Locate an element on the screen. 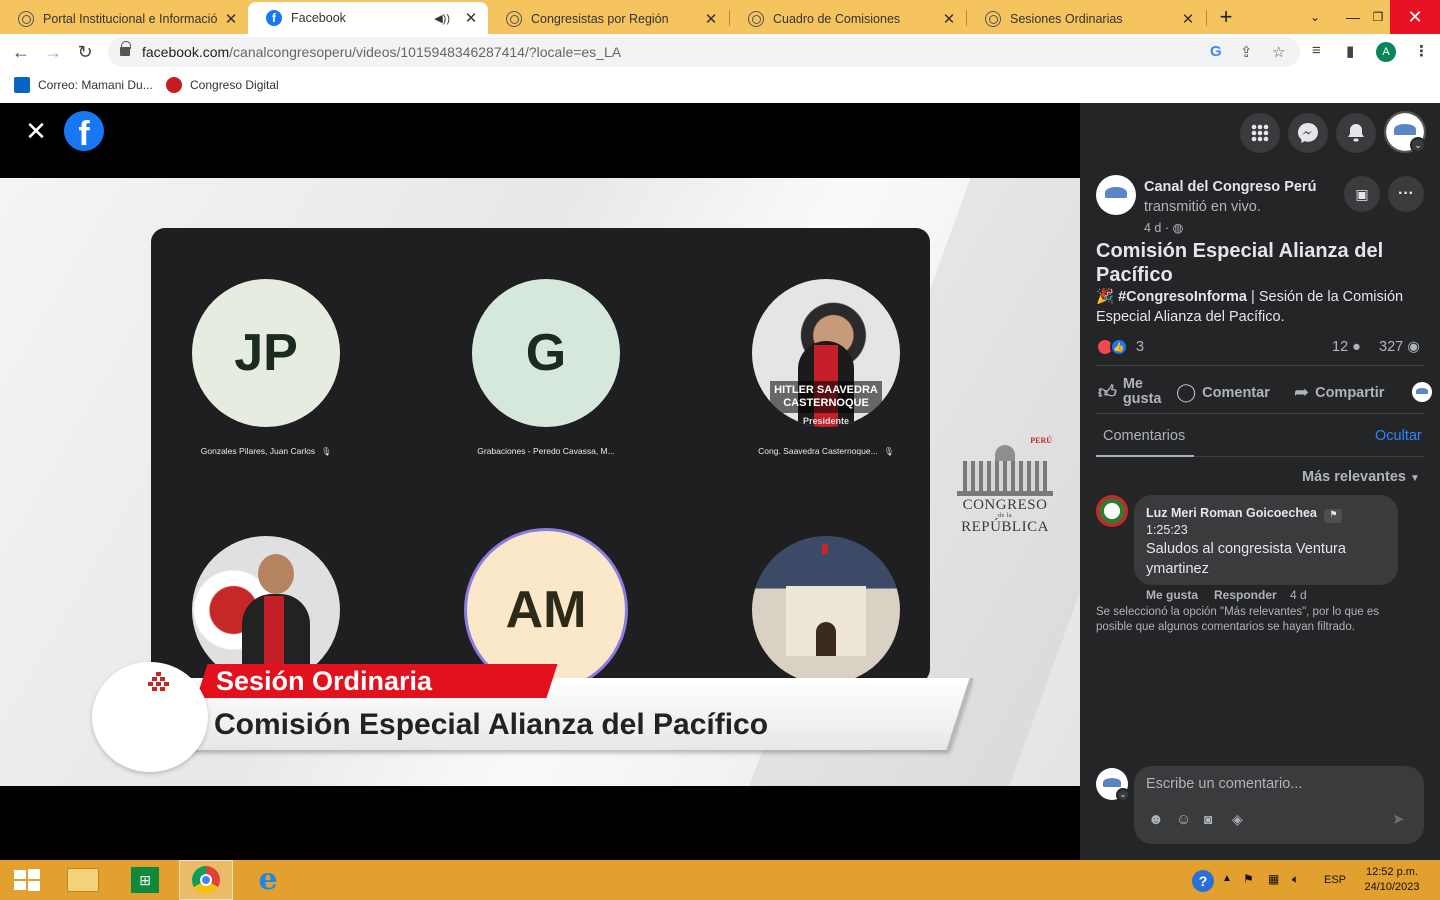 The width and height of the screenshot is (1440, 900). globe-icon is located at coordinates (993, 19).